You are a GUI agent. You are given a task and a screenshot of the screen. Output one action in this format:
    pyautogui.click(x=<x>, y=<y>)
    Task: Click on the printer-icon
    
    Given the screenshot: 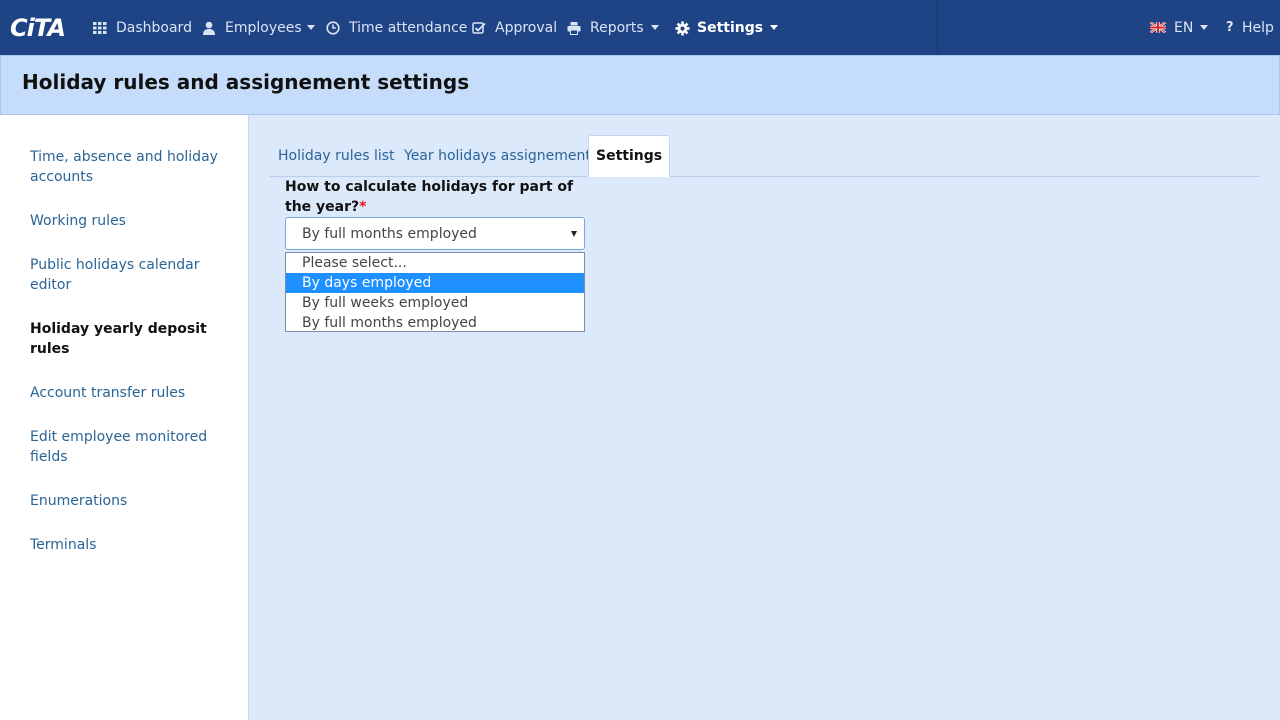 What is the action you would take?
    pyautogui.click(x=574, y=28)
    